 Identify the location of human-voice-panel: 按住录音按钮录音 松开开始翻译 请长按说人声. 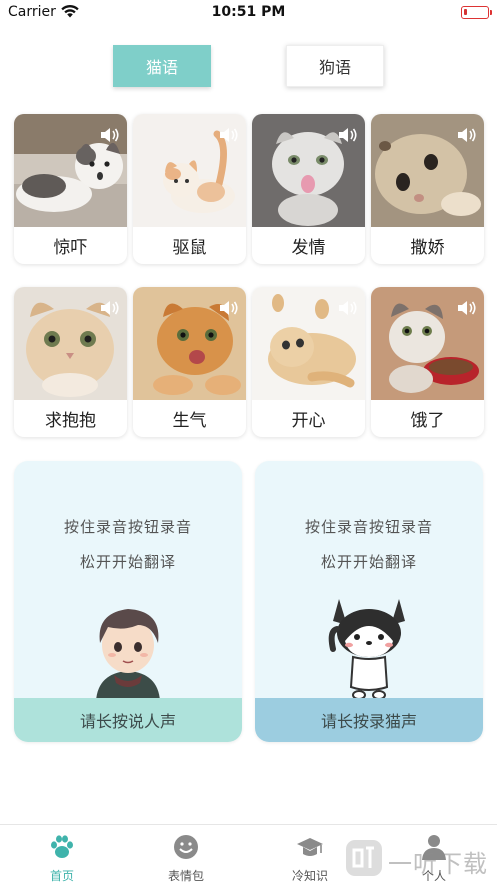
(128, 601).